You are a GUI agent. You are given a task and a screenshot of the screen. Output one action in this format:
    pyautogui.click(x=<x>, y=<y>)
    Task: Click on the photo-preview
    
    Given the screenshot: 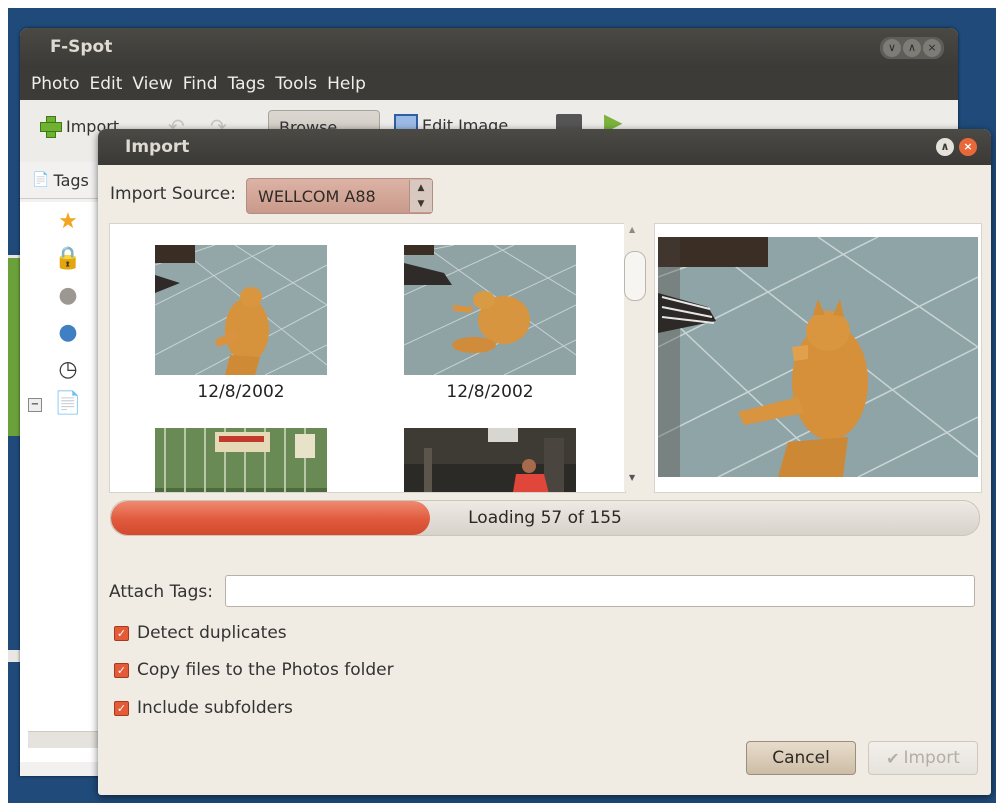 What is the action you would take?
    pyautogui.click(x=818, y=357)
    